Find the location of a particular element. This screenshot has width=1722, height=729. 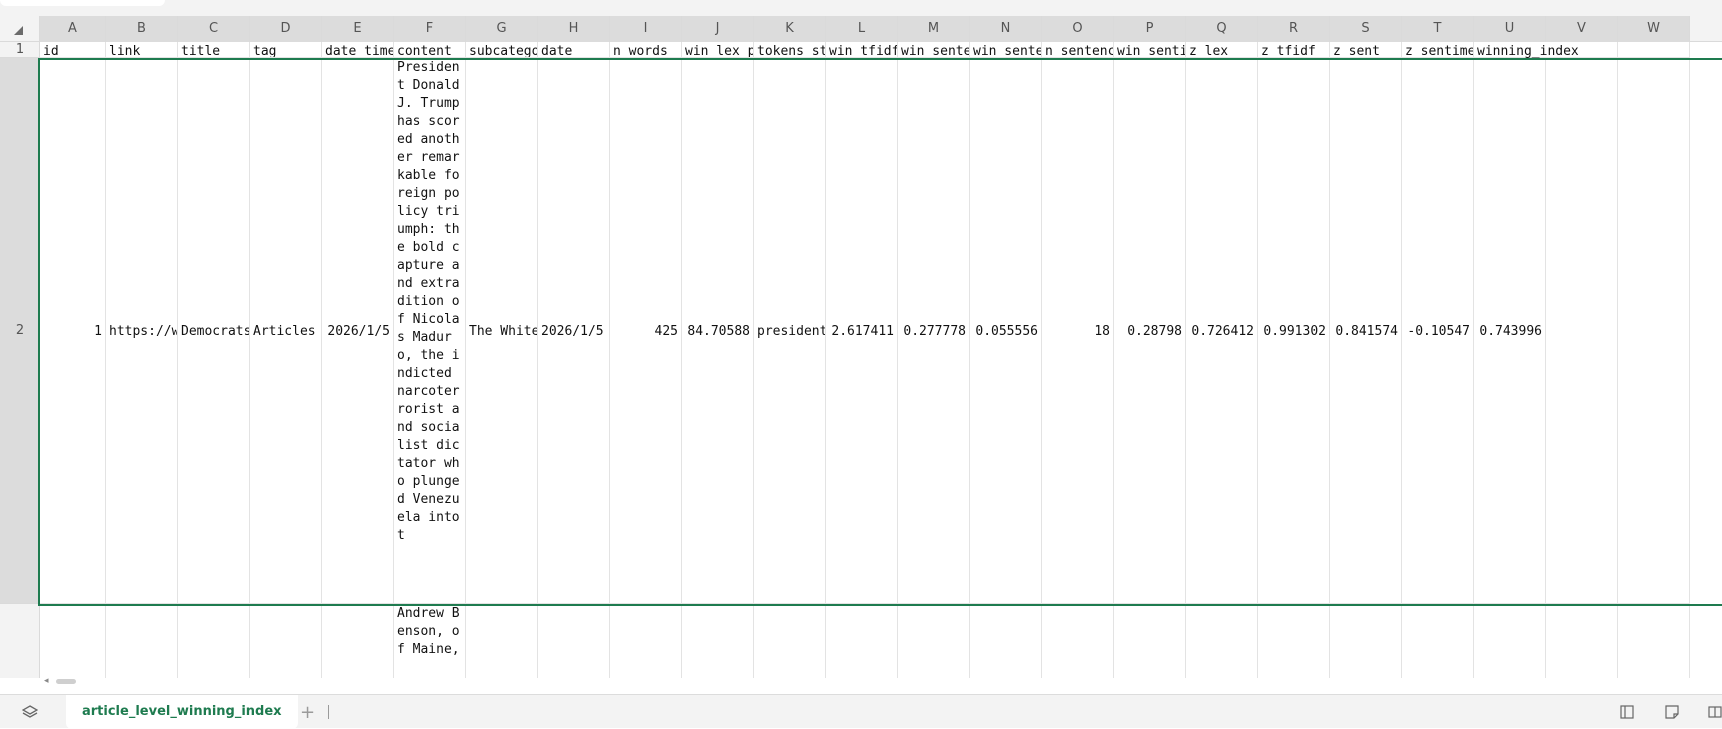

cell-e2: 2026/1/5 is located at coordinates (358, 331).